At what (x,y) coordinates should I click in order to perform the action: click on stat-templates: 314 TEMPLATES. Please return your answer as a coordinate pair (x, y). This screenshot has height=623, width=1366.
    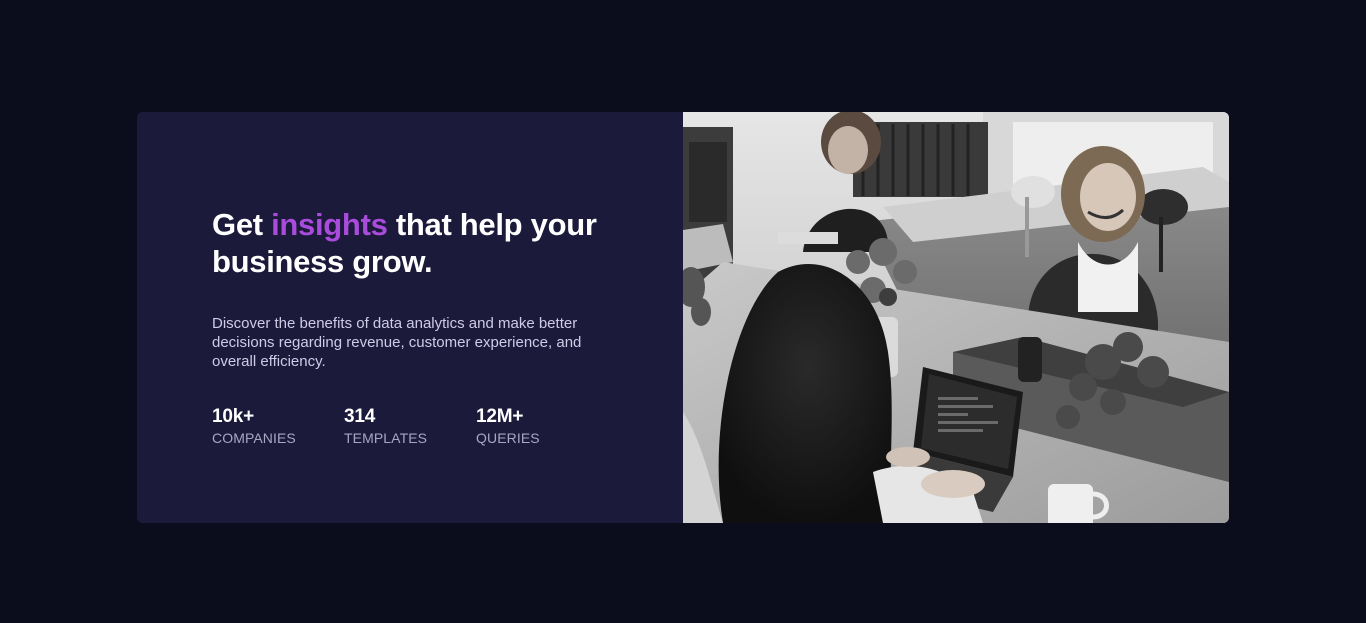
    Looking at the image, I should click on (410, 426).